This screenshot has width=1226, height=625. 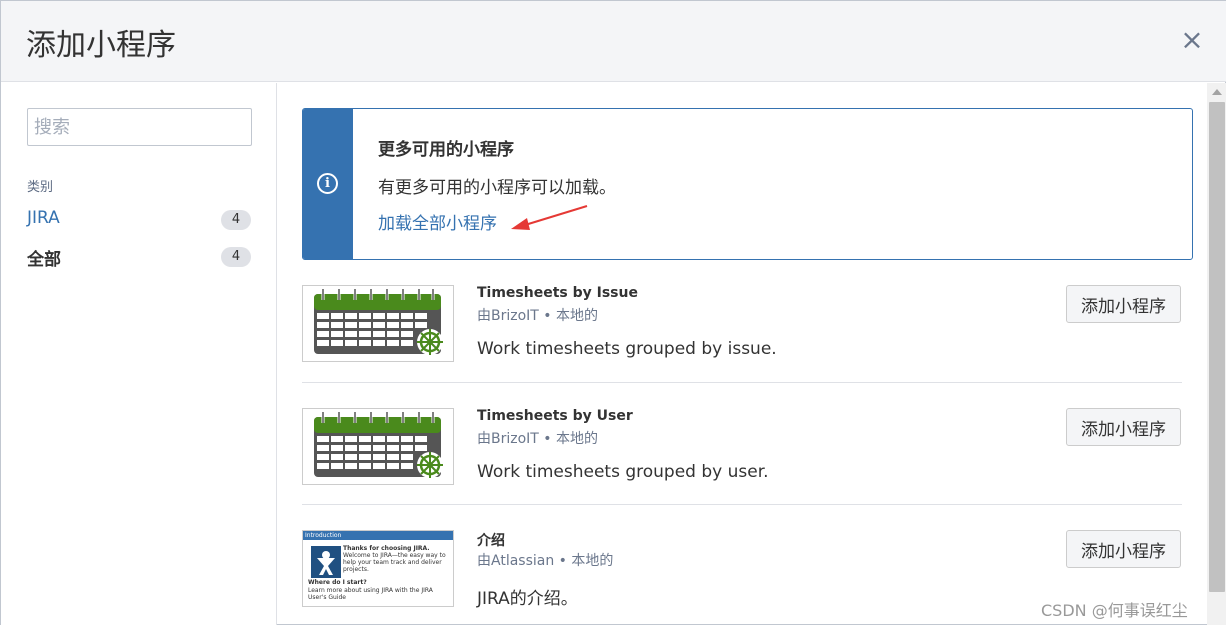 What do you see at coordinates (549, 217) in the screenshot?
I see `red-arrow-annotation` at bounding box center [549, 217].